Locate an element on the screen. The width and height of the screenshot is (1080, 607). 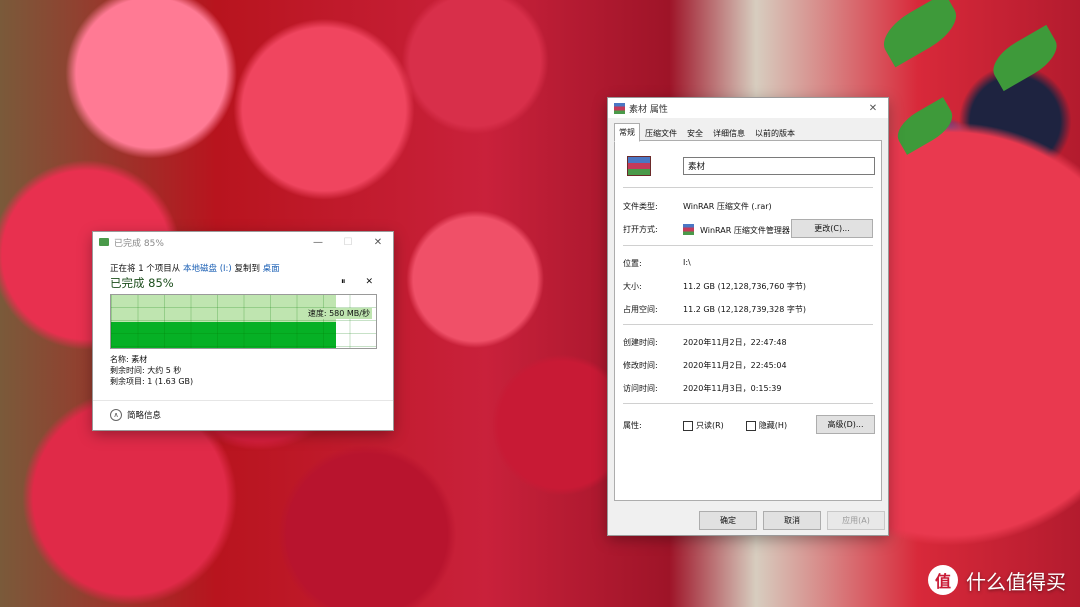
type-label: 文件类型: is located at coordinates (640, 206).